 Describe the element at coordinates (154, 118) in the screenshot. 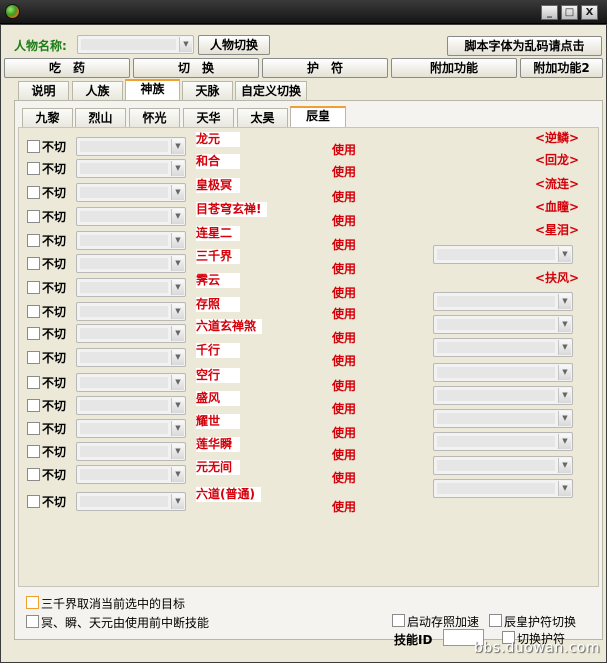

I see `subtab-huaiguang: 怀光` at that location.